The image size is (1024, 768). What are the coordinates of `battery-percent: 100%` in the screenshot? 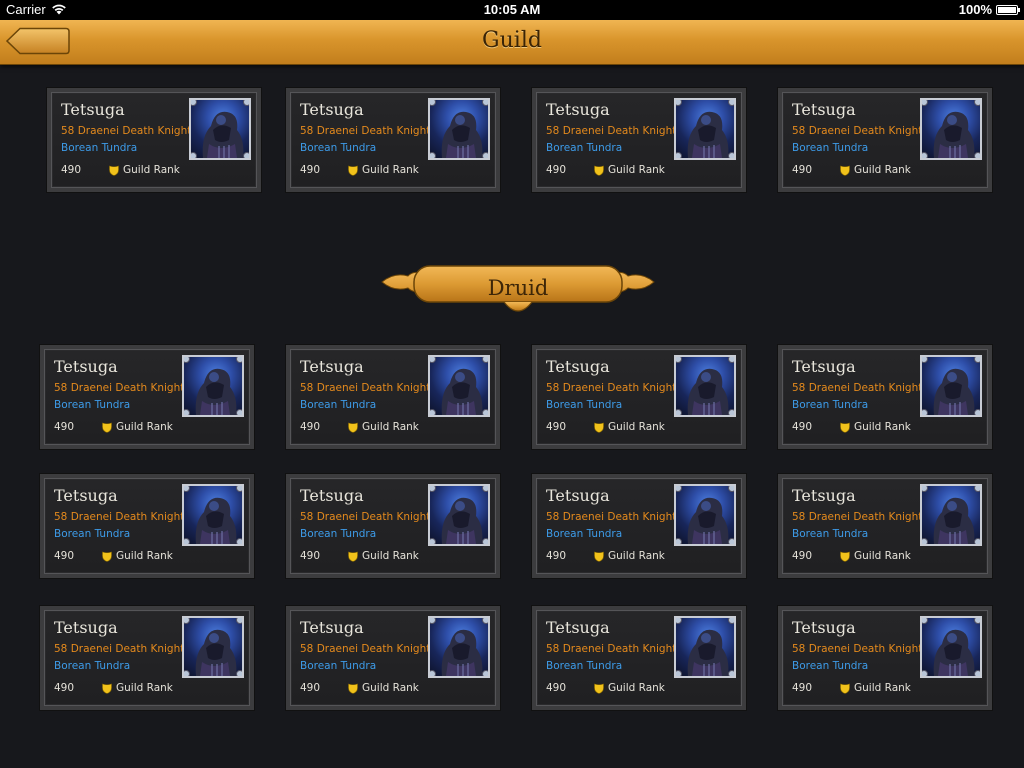 It's located at (975, 9).